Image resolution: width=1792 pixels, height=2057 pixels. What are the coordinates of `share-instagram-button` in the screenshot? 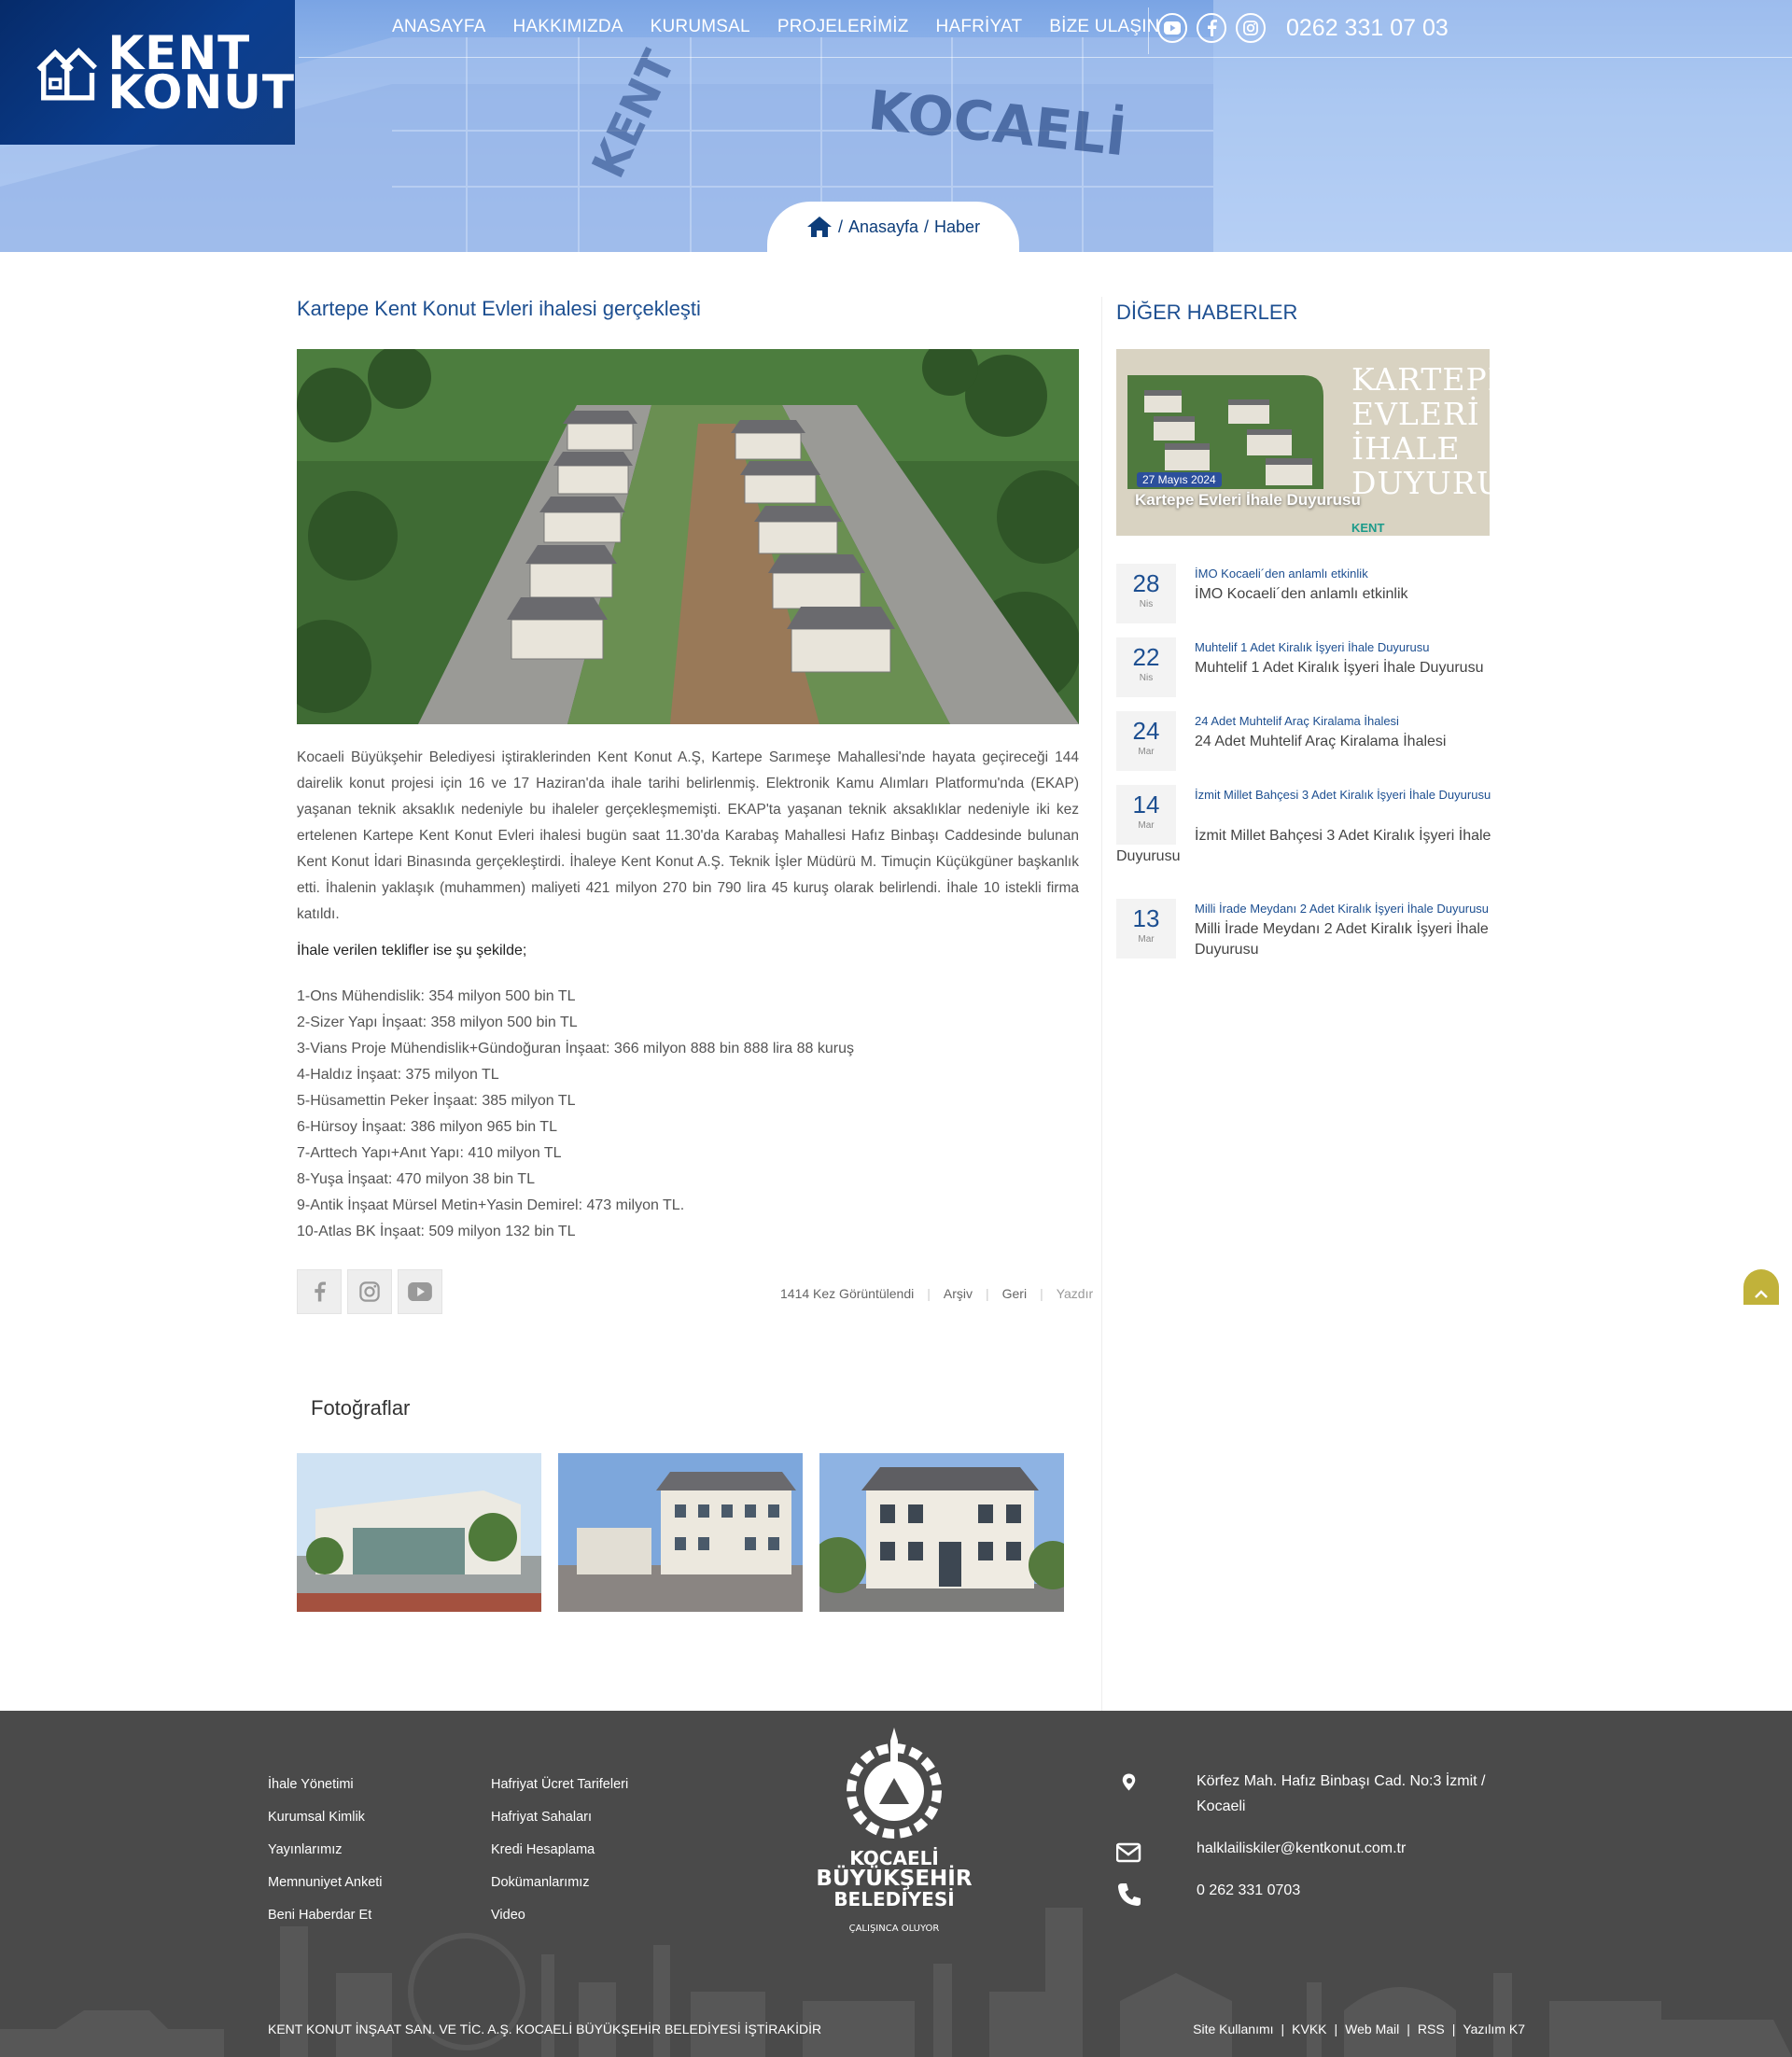 It's located at (369, 1291).